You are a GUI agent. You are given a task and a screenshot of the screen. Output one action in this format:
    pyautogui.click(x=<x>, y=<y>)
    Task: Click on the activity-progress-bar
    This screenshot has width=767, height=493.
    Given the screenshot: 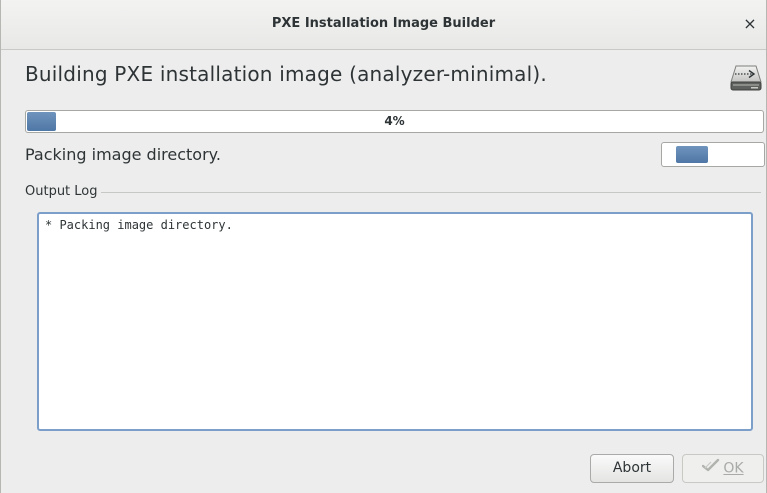 What is the action you would take?
    pyautogui.click(x=713, y=154)
    